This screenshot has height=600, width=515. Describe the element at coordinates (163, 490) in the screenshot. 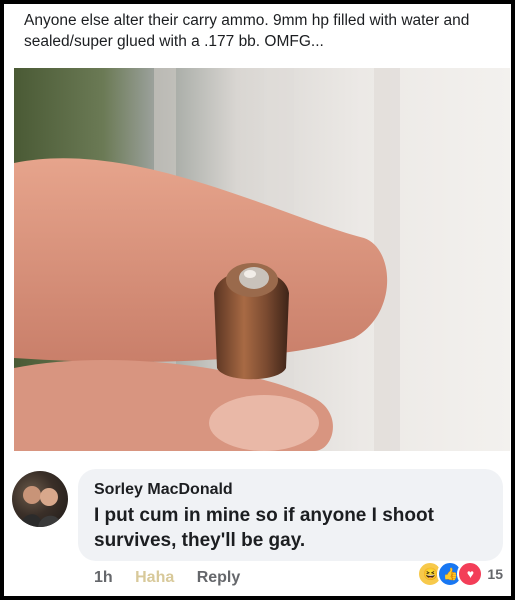

I see `comment-author: Sorley MacDonald` at that location.